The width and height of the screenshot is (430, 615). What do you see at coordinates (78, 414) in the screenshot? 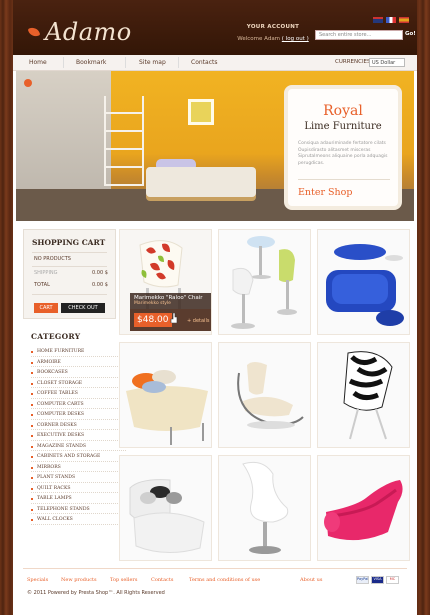
I see `category-item: COMPUTER DESKS` at bounding box center [78, 414].